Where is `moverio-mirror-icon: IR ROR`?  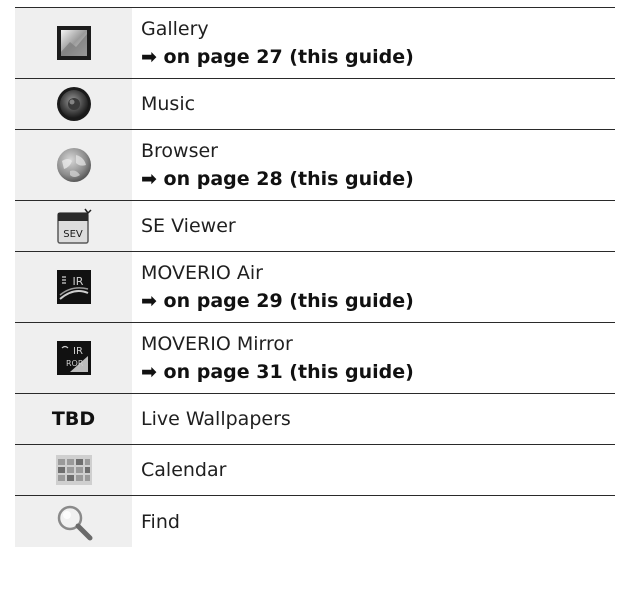 moverio-mirror-icon: IR ROR is located at coordinates (73, 358).